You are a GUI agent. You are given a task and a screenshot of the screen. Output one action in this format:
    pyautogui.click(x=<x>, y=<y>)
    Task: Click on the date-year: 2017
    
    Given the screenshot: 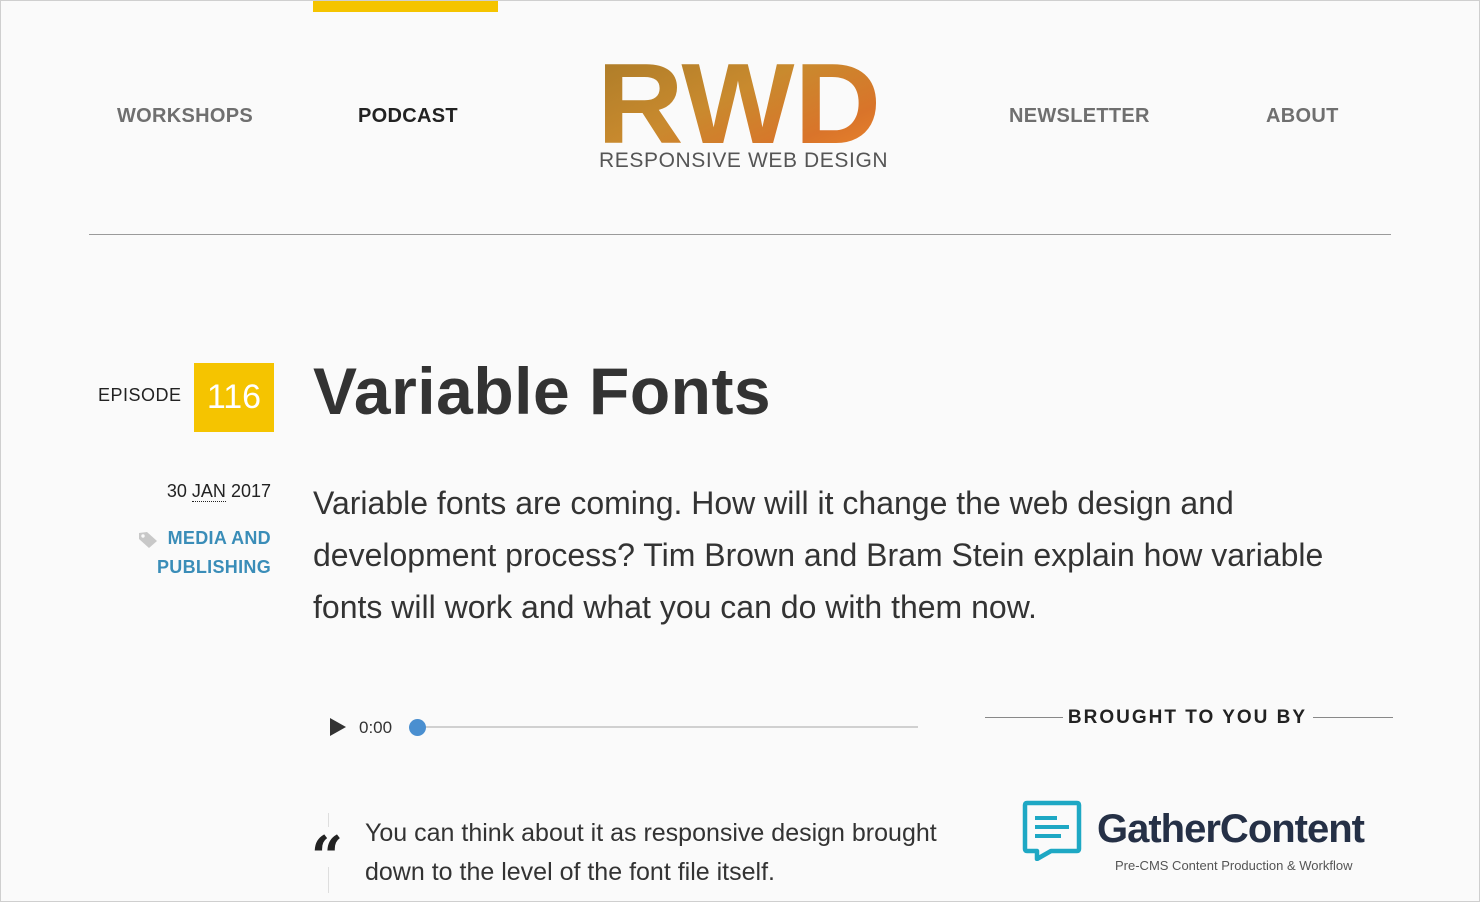 What is the action you would take?
    pyautogui.click(x=250, y=491)
    